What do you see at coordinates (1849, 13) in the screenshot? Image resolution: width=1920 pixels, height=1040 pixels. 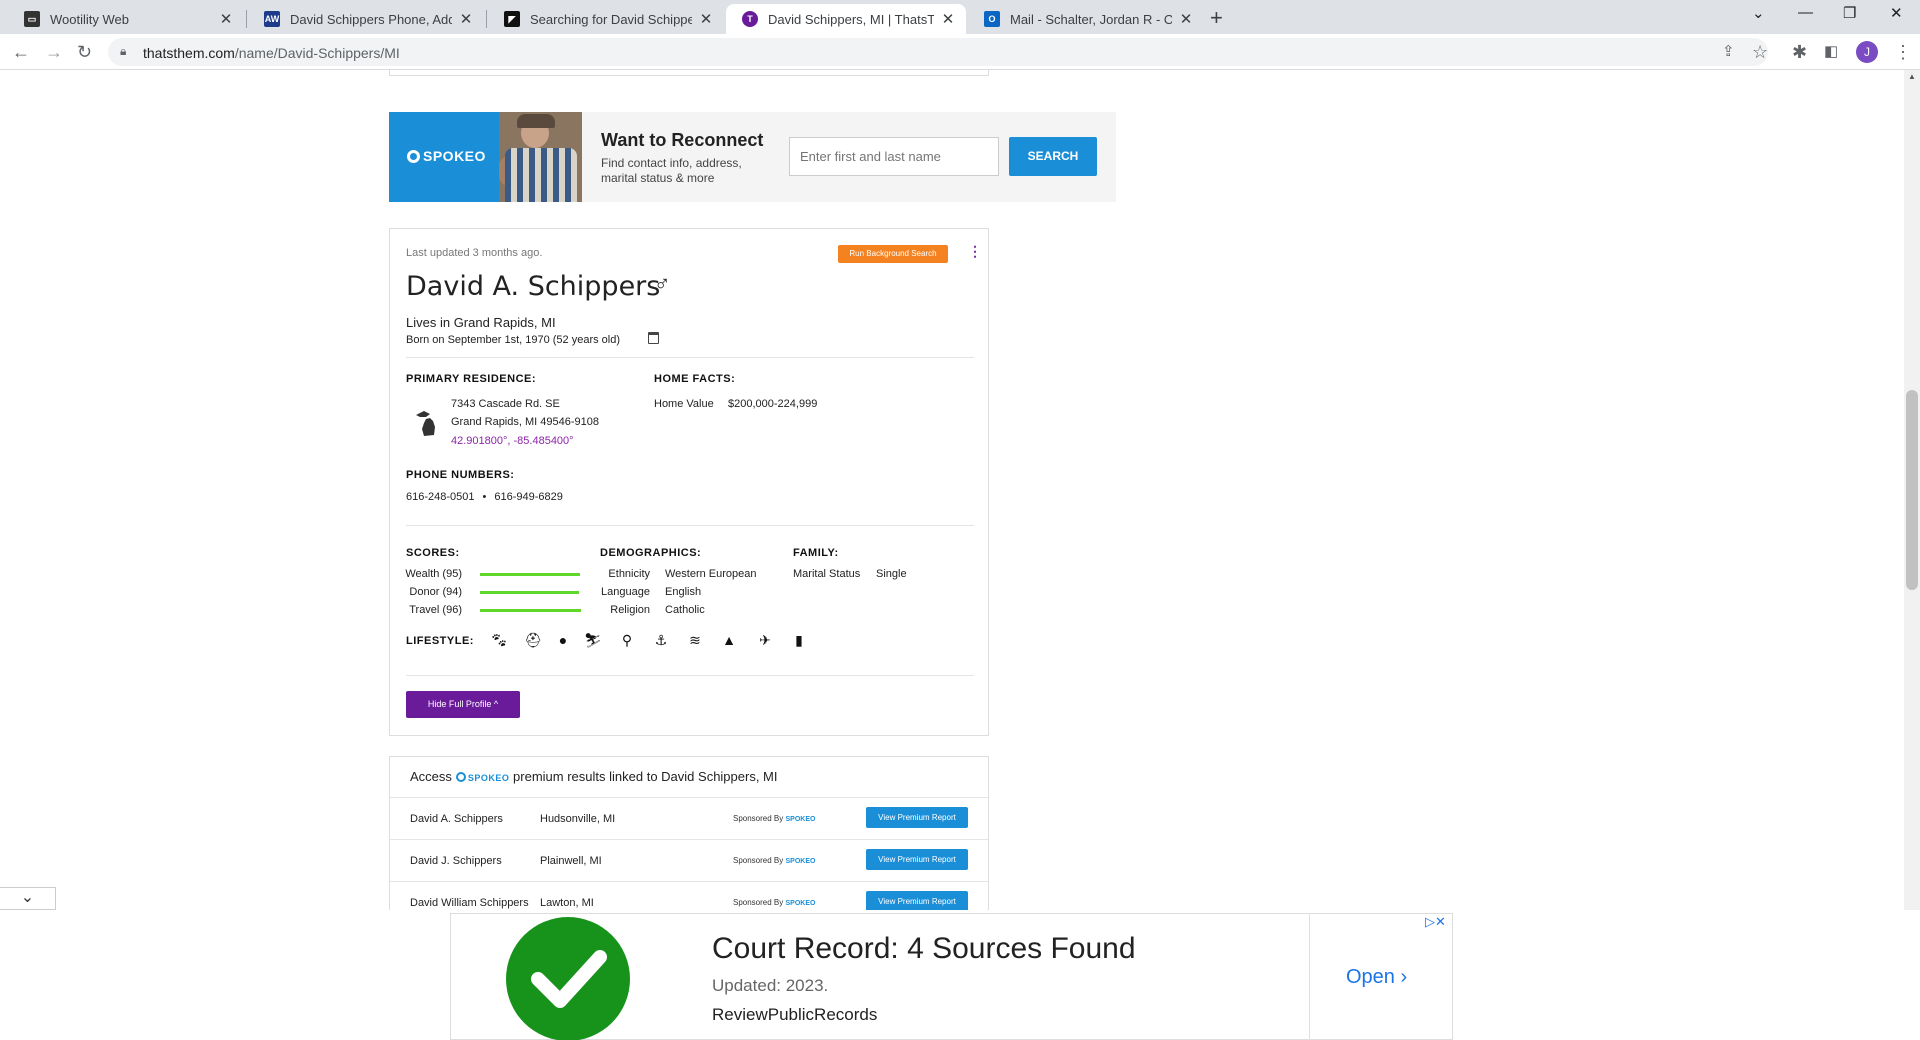 I see `restore-icon: ❐` at bounding box center [1849, 13].